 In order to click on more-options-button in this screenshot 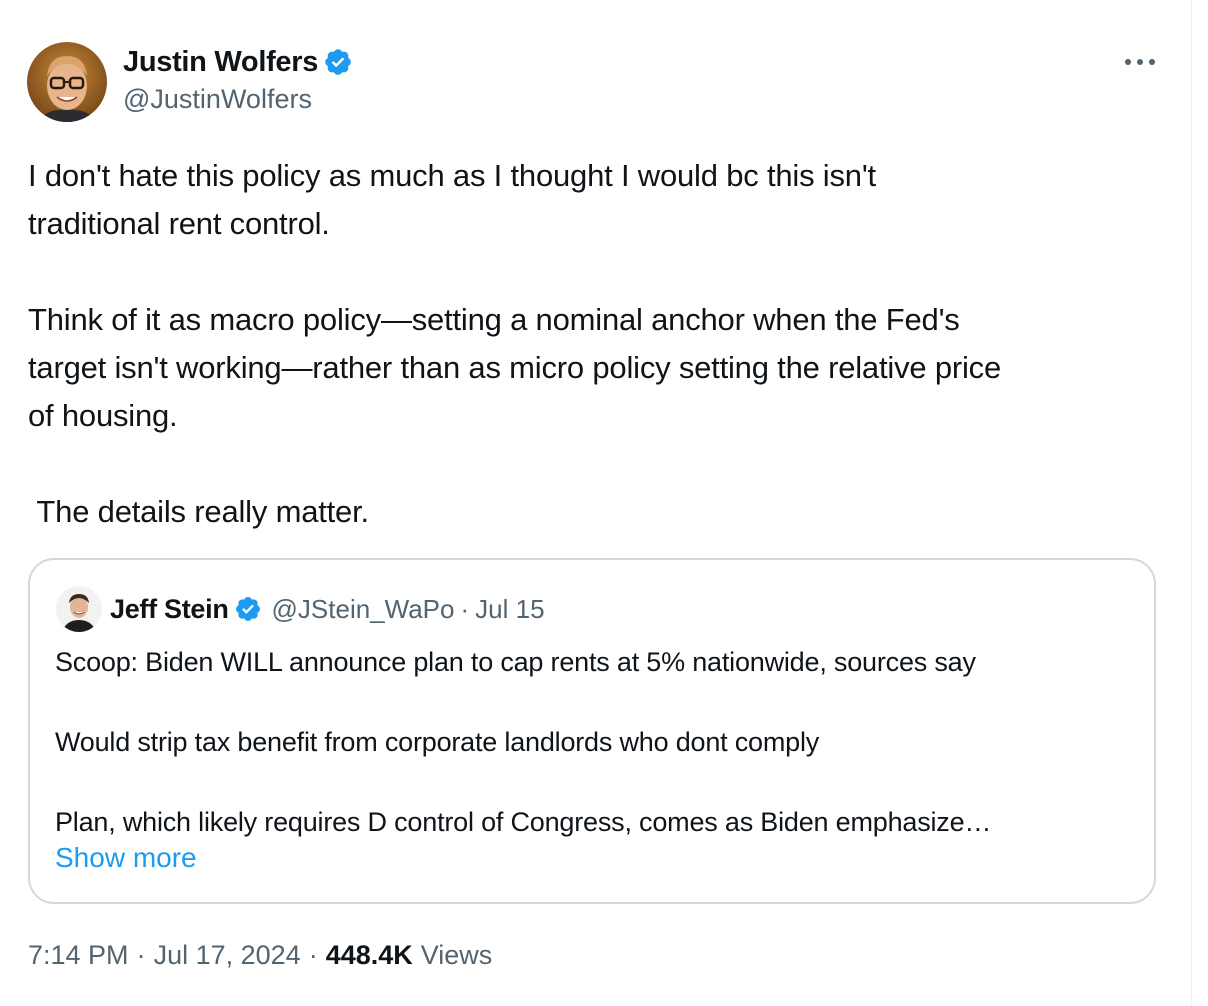, I will do `click(1140, 62)`.